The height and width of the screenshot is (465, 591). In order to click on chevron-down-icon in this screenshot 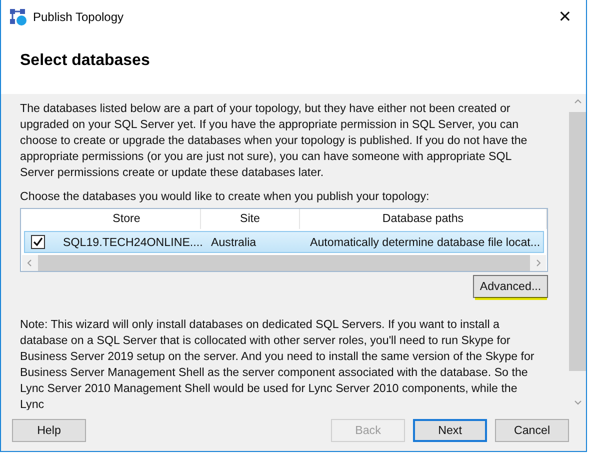, I will do `click(578, 402)`.